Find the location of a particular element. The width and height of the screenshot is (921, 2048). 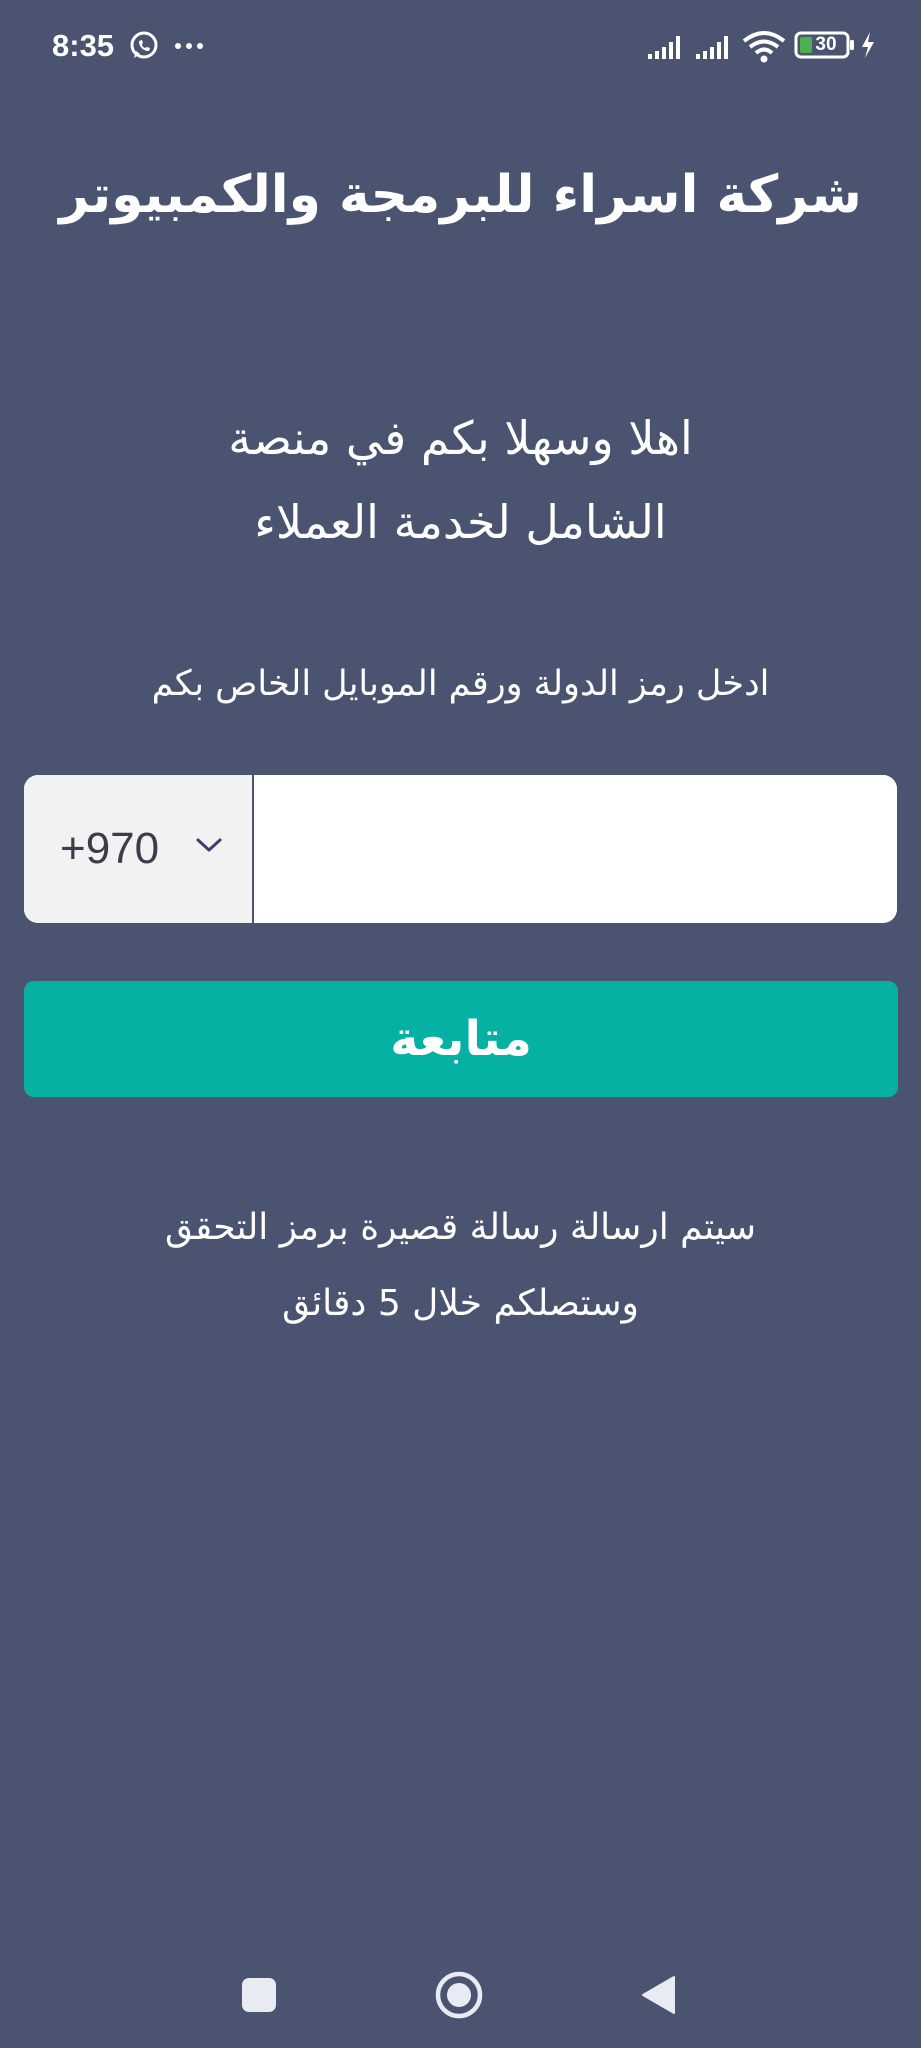

sms-note-line-2: وستصلكم خلال 5 دقائق is located at coordinates (460, 1303).